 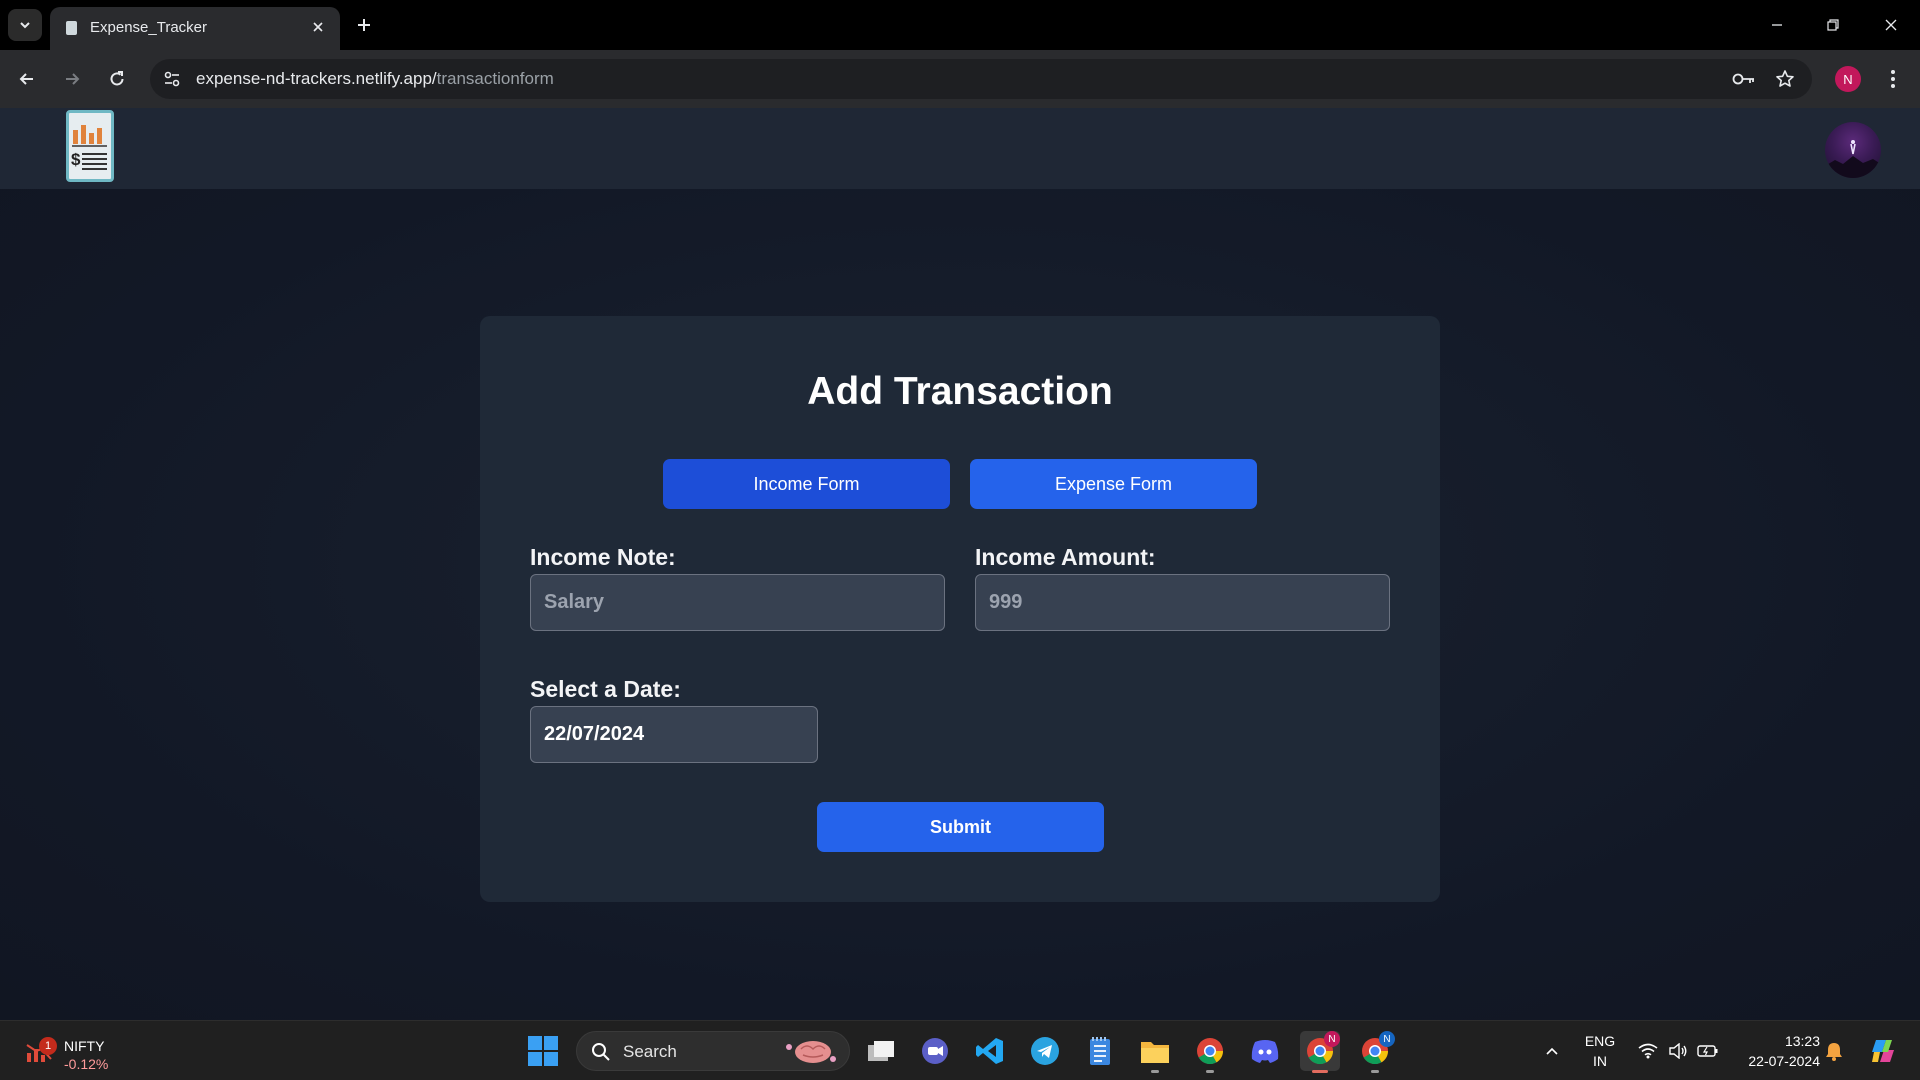 I want to click on chrome-second-profile-app: N, so click(x=1375, y=1052).